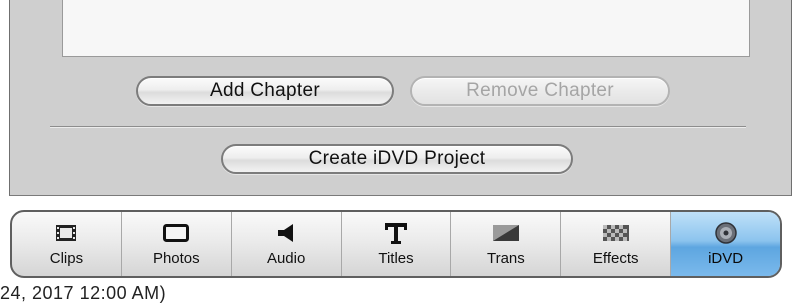 This screenshot has width=802, height=304. Describe the element at coordinates (176, 258) in the screenshot. I see `tab-label: Photos` at that location.